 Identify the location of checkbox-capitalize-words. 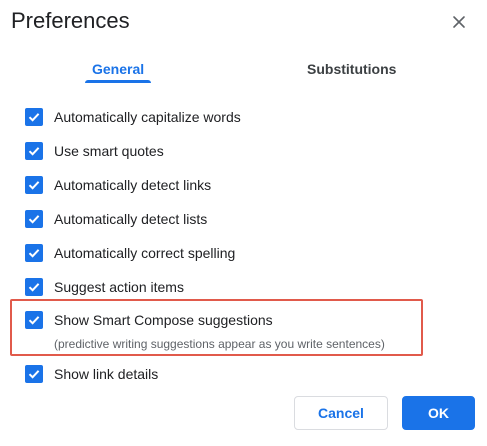
(34, 117).